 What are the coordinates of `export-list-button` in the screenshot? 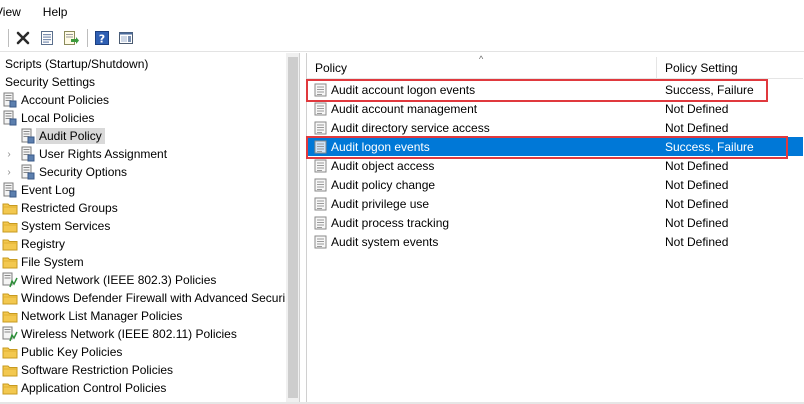 It's located at (71, 38).